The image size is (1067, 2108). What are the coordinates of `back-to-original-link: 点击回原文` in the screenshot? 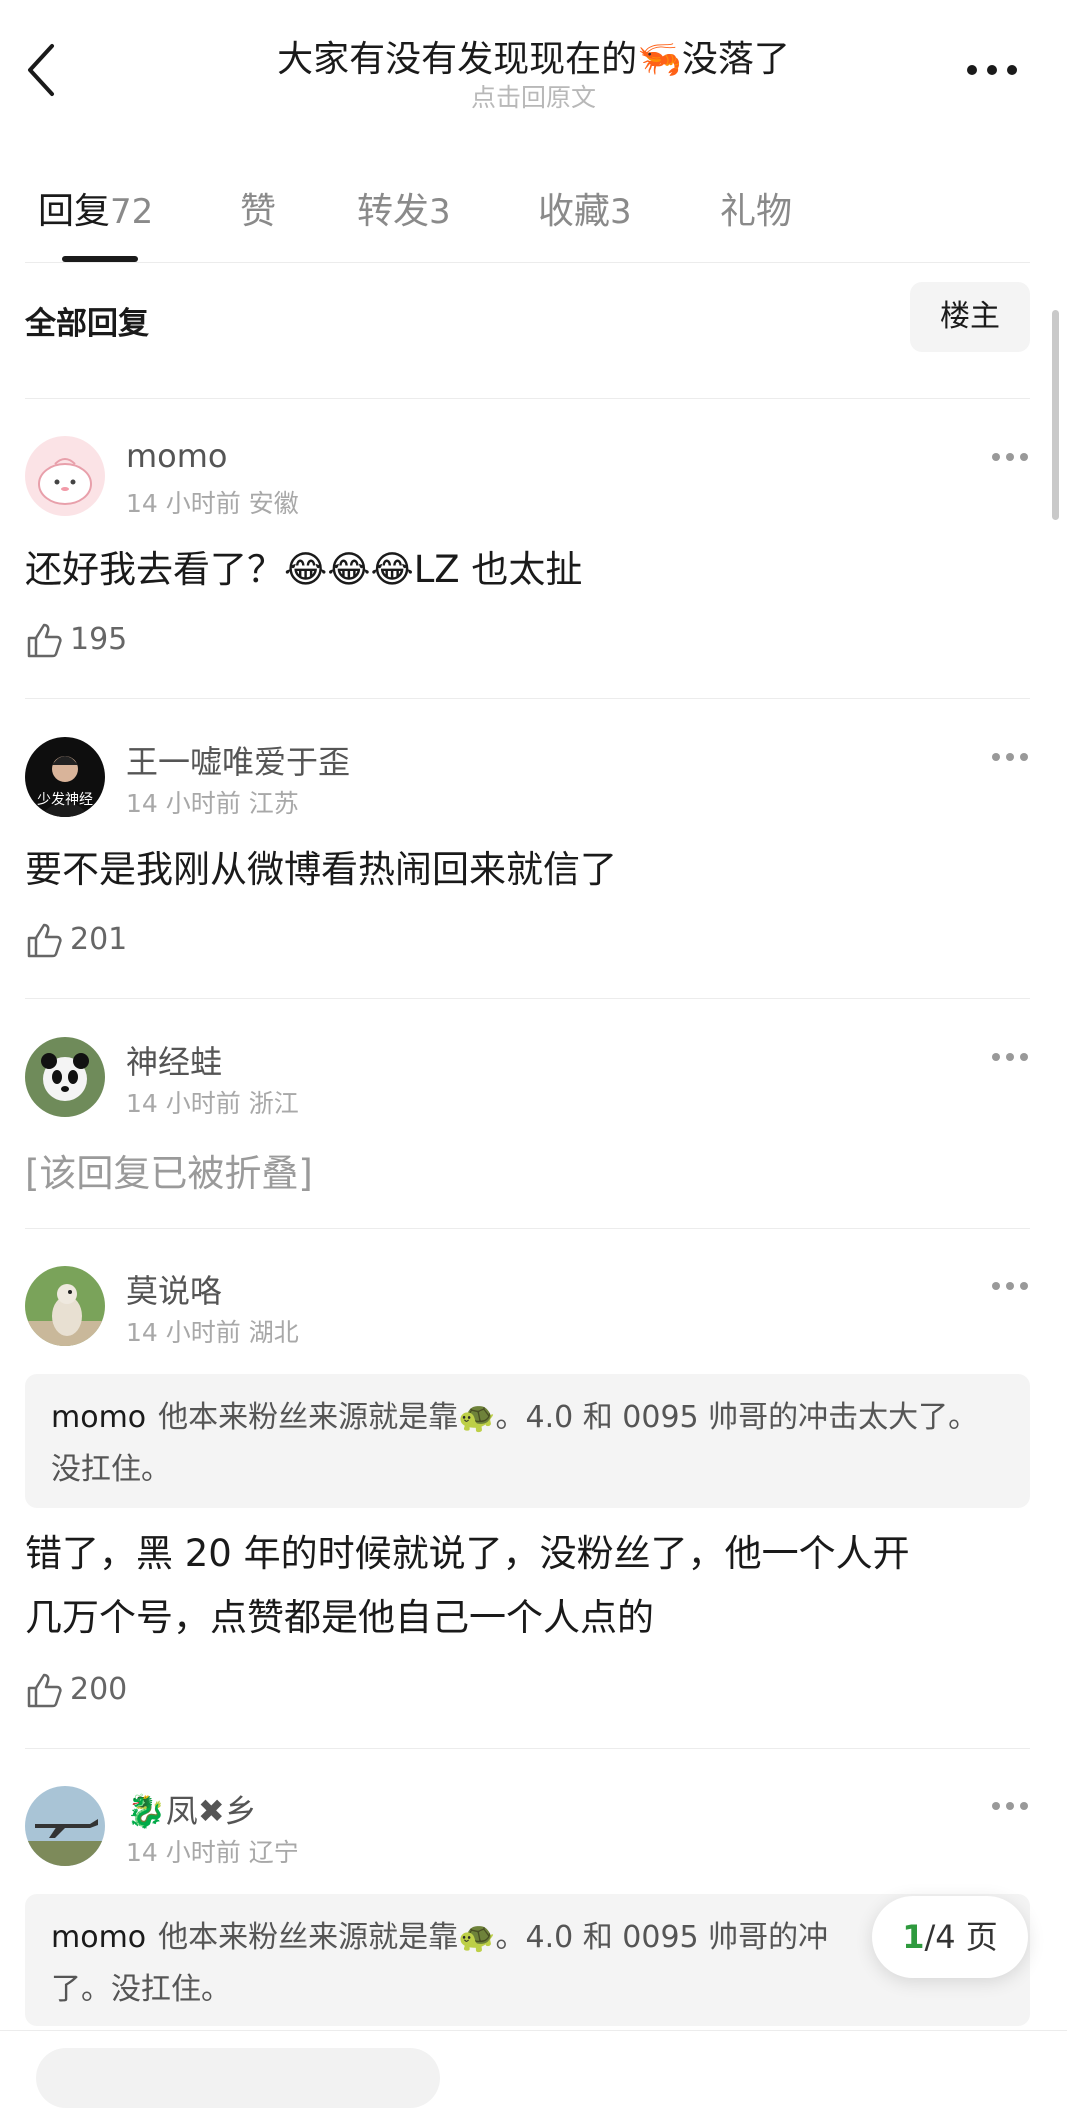 It's located at (533, 96).